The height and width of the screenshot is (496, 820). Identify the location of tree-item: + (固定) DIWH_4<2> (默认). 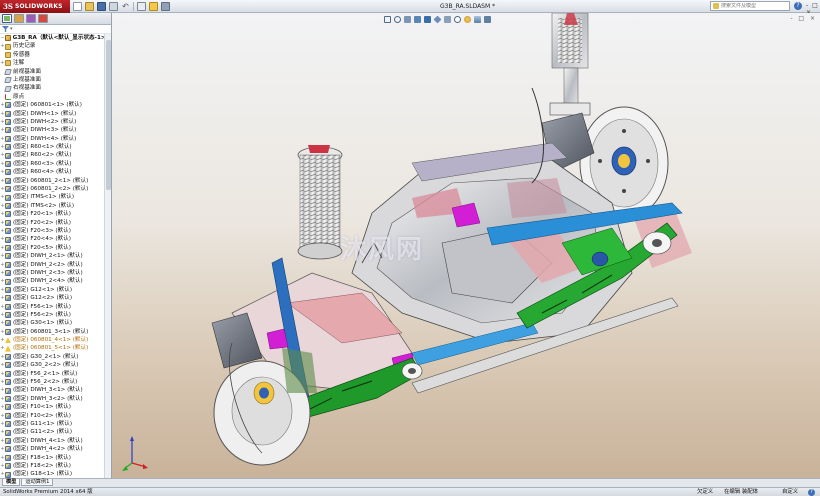
(52, 449).